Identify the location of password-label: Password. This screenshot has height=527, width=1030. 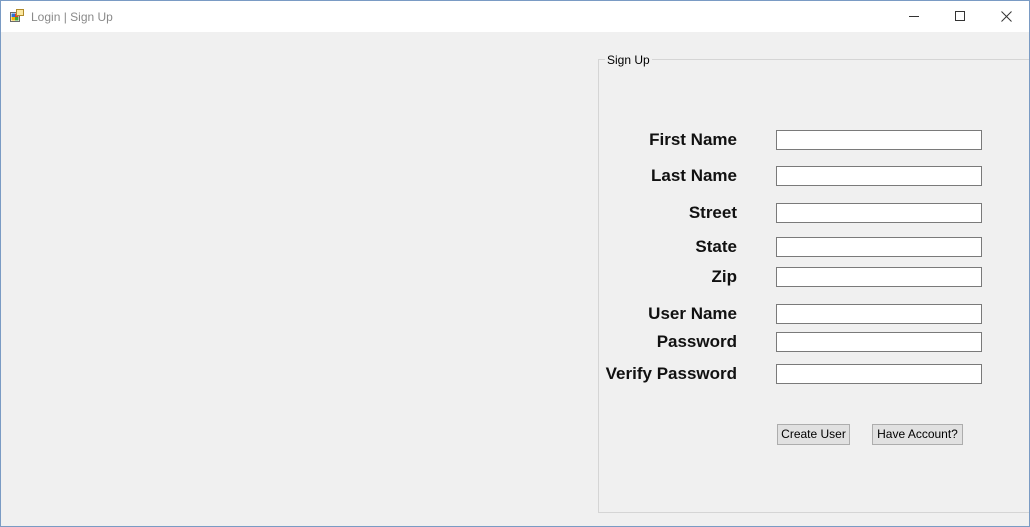
(696, 341).